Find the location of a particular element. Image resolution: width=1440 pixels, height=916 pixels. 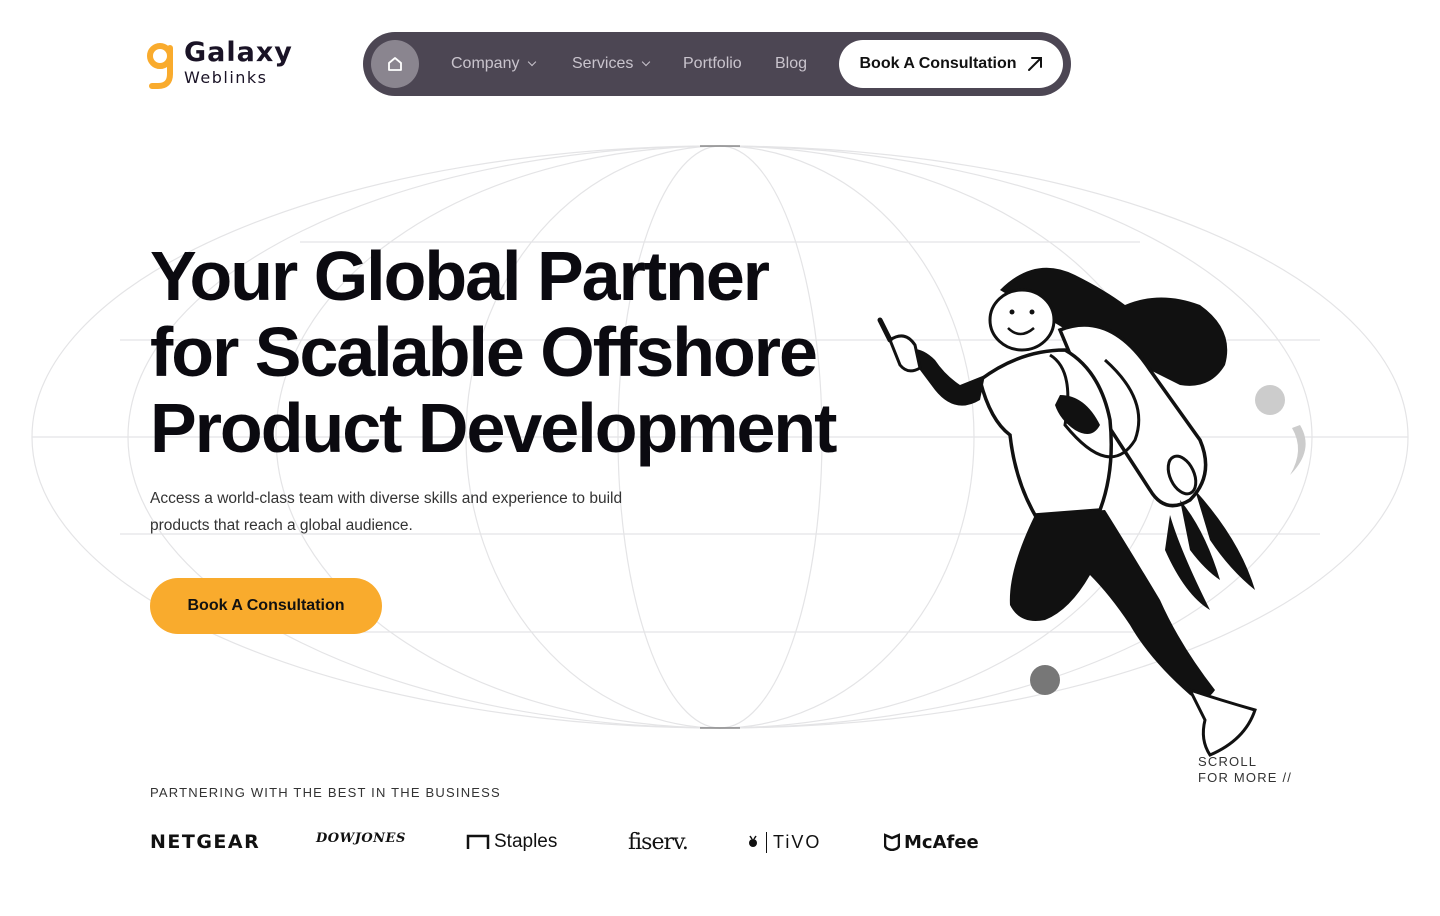

brand-name: Galaxy is located at coordinates (238, 52).